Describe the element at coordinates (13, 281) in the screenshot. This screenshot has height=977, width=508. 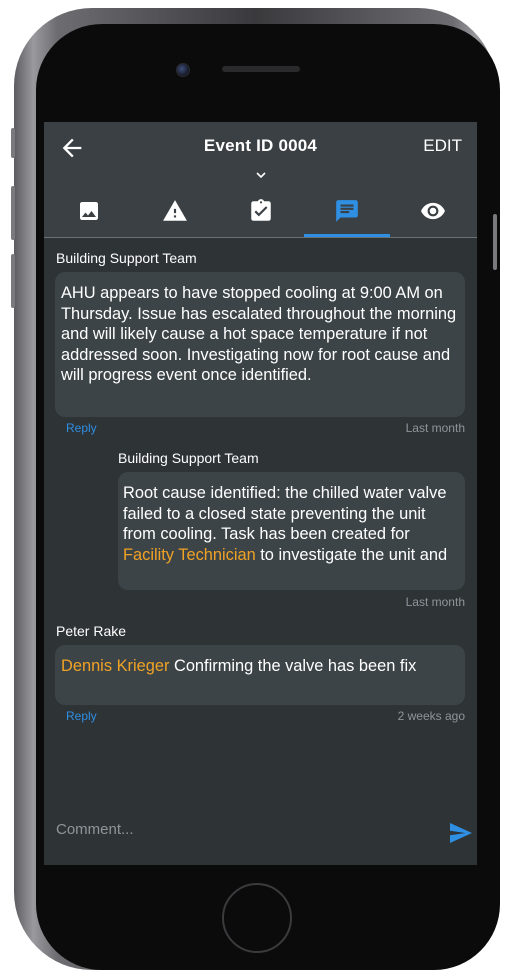
I see `volume-down-button` at that location.